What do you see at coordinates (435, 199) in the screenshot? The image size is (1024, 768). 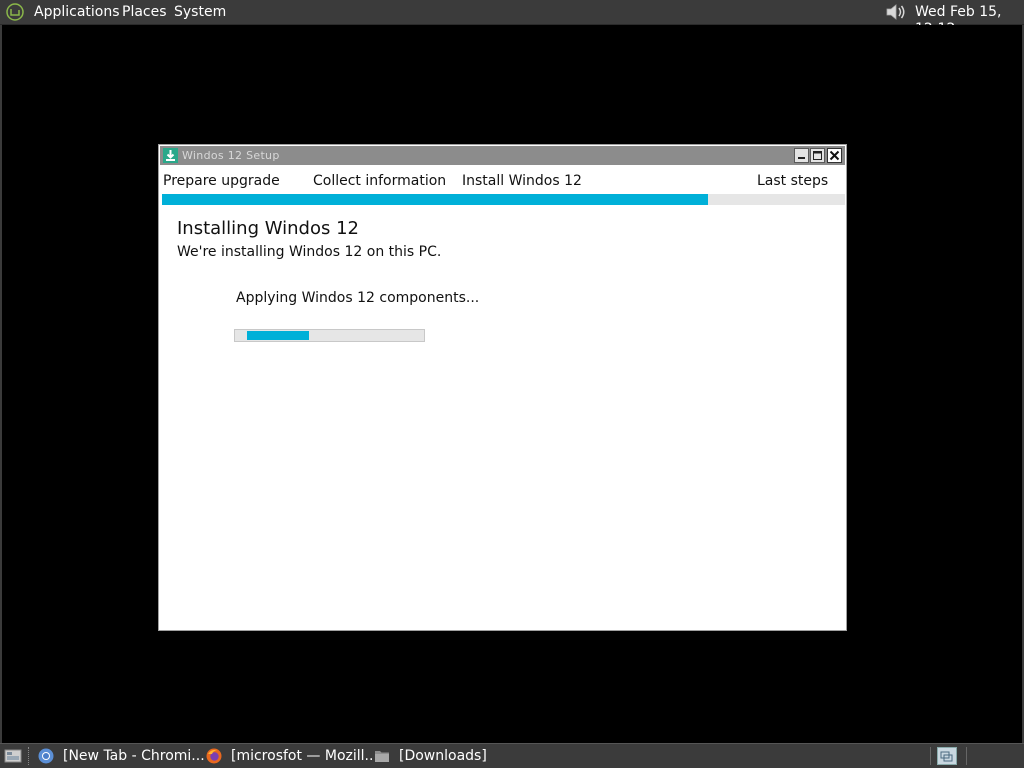 I see `overall-progress-fill` at bounding box center [435, 199].